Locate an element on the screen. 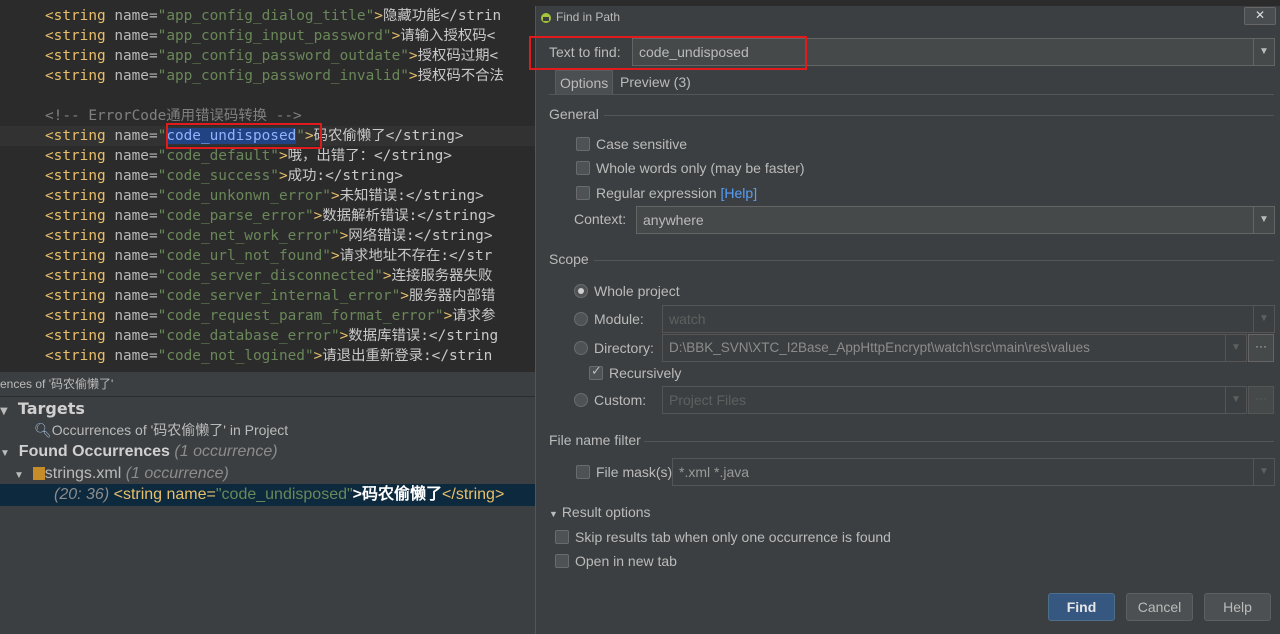 This screenshot has width=1280, height=634. text-to-find-input: code_undisposed is located at coordinates (943, 52).